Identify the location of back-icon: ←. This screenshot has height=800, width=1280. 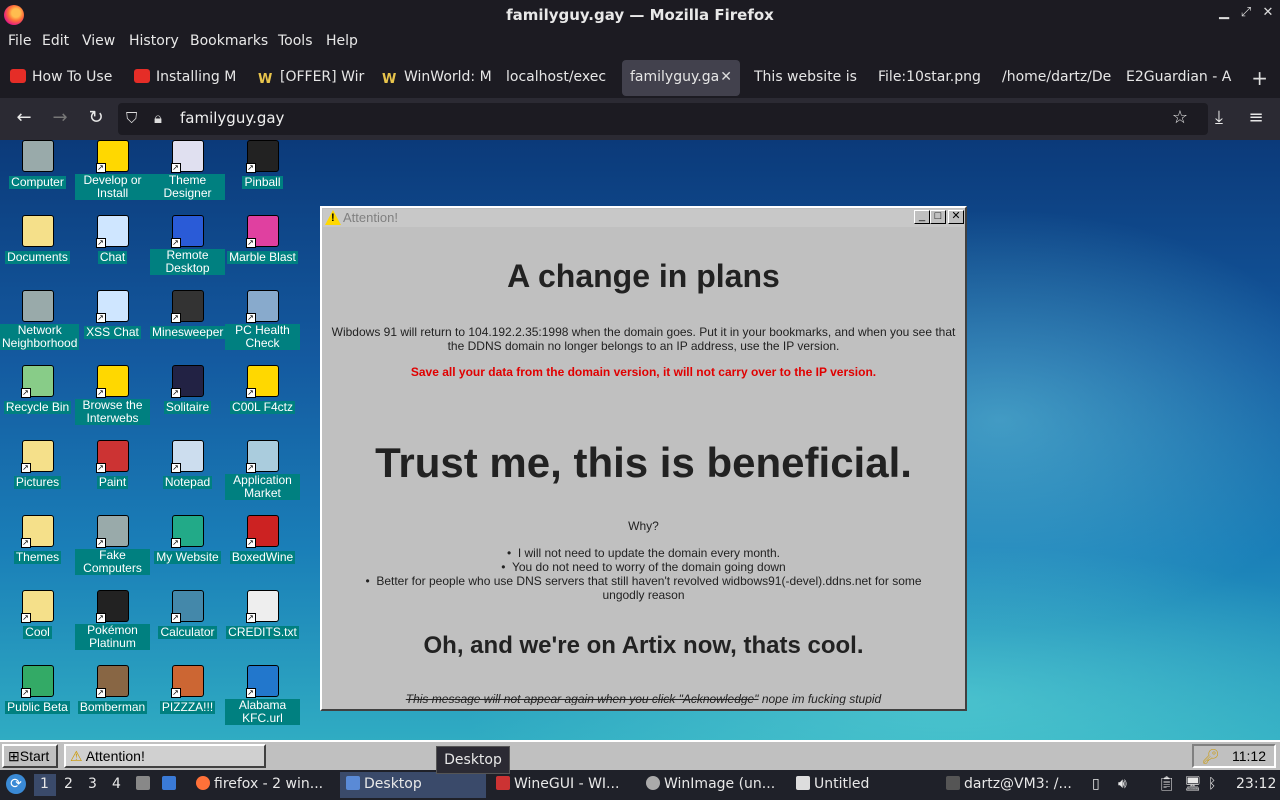
(24, 117).